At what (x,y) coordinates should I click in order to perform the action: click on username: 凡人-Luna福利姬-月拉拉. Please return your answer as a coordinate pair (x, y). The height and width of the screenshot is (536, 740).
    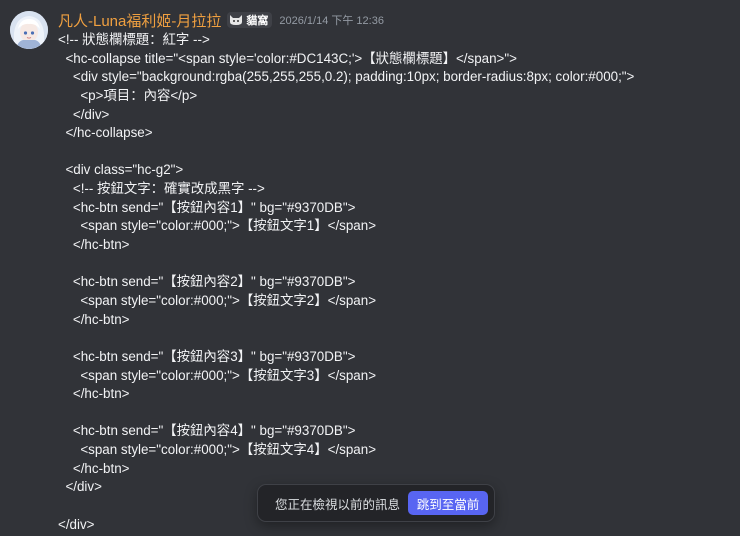
    Looking at the image, I should click on (139, 20).